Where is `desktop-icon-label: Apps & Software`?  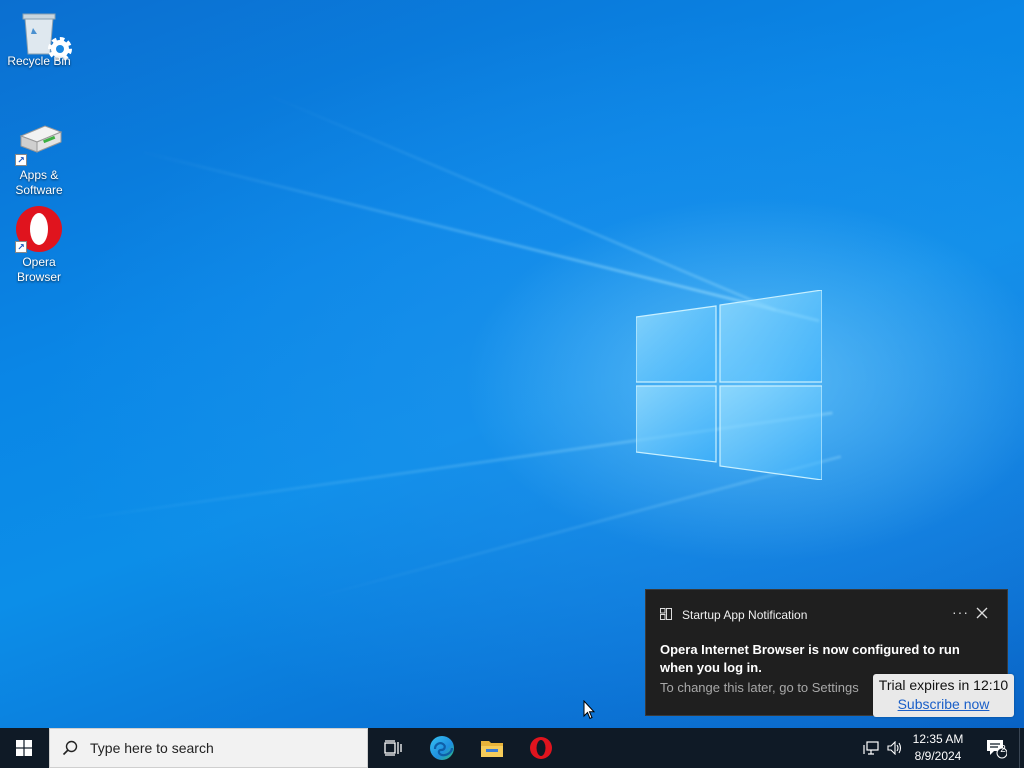
desktop-icon-label: Apps & Software is located at coordinates (39, 182).